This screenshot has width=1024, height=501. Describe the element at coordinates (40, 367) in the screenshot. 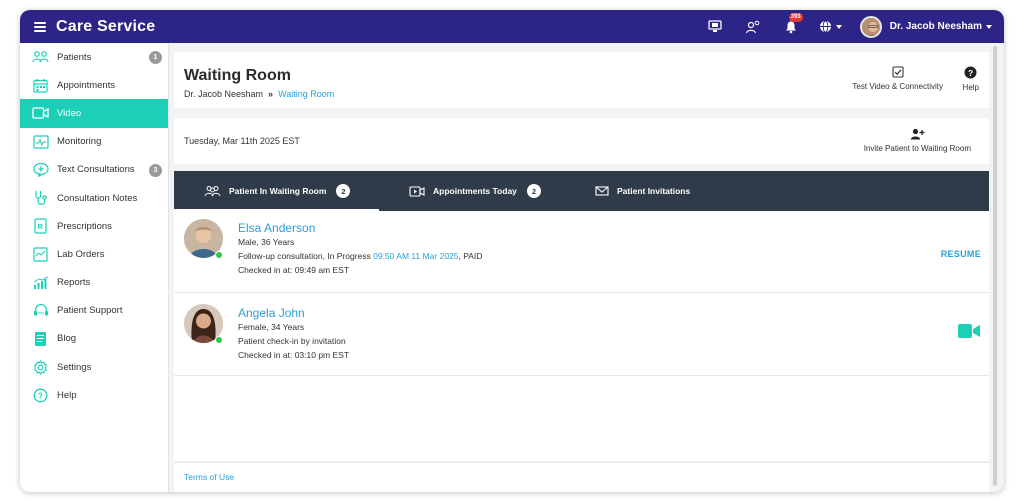

I see `settings-icon` at that location.